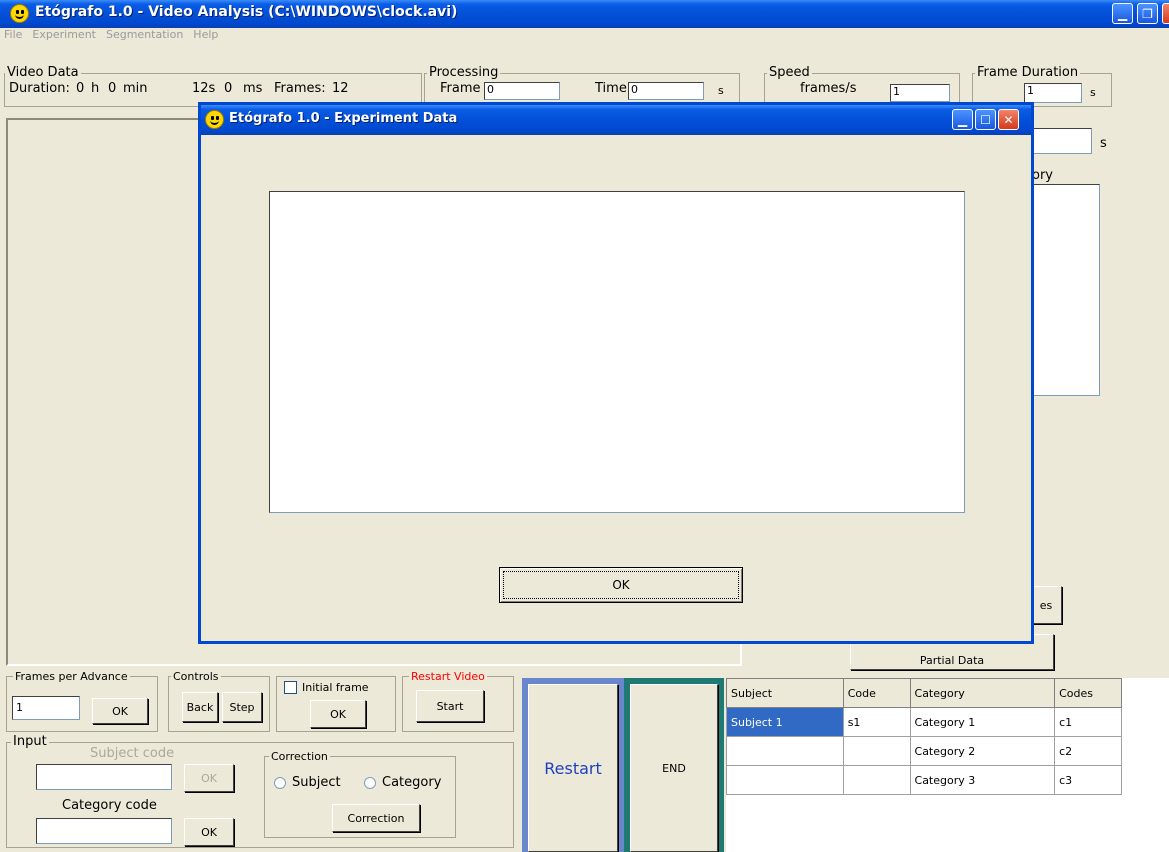  Describe the element at coordinates (1088, 722) in the screenshot. I see `table-cell: c1` at that location.